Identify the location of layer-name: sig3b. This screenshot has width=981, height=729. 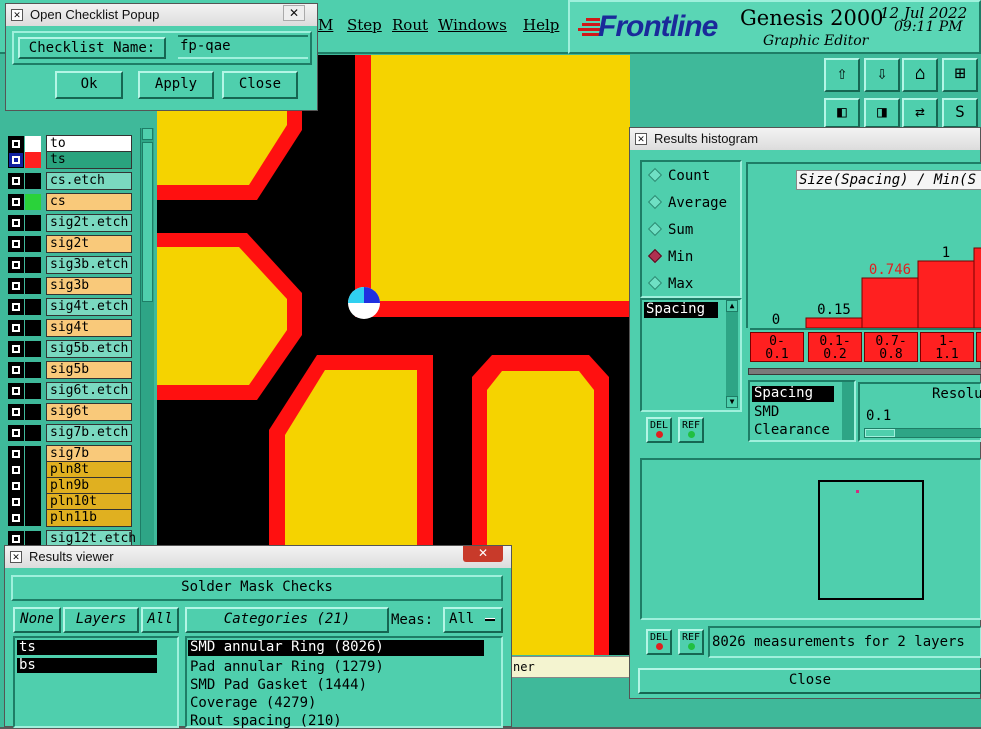
(89, 286).